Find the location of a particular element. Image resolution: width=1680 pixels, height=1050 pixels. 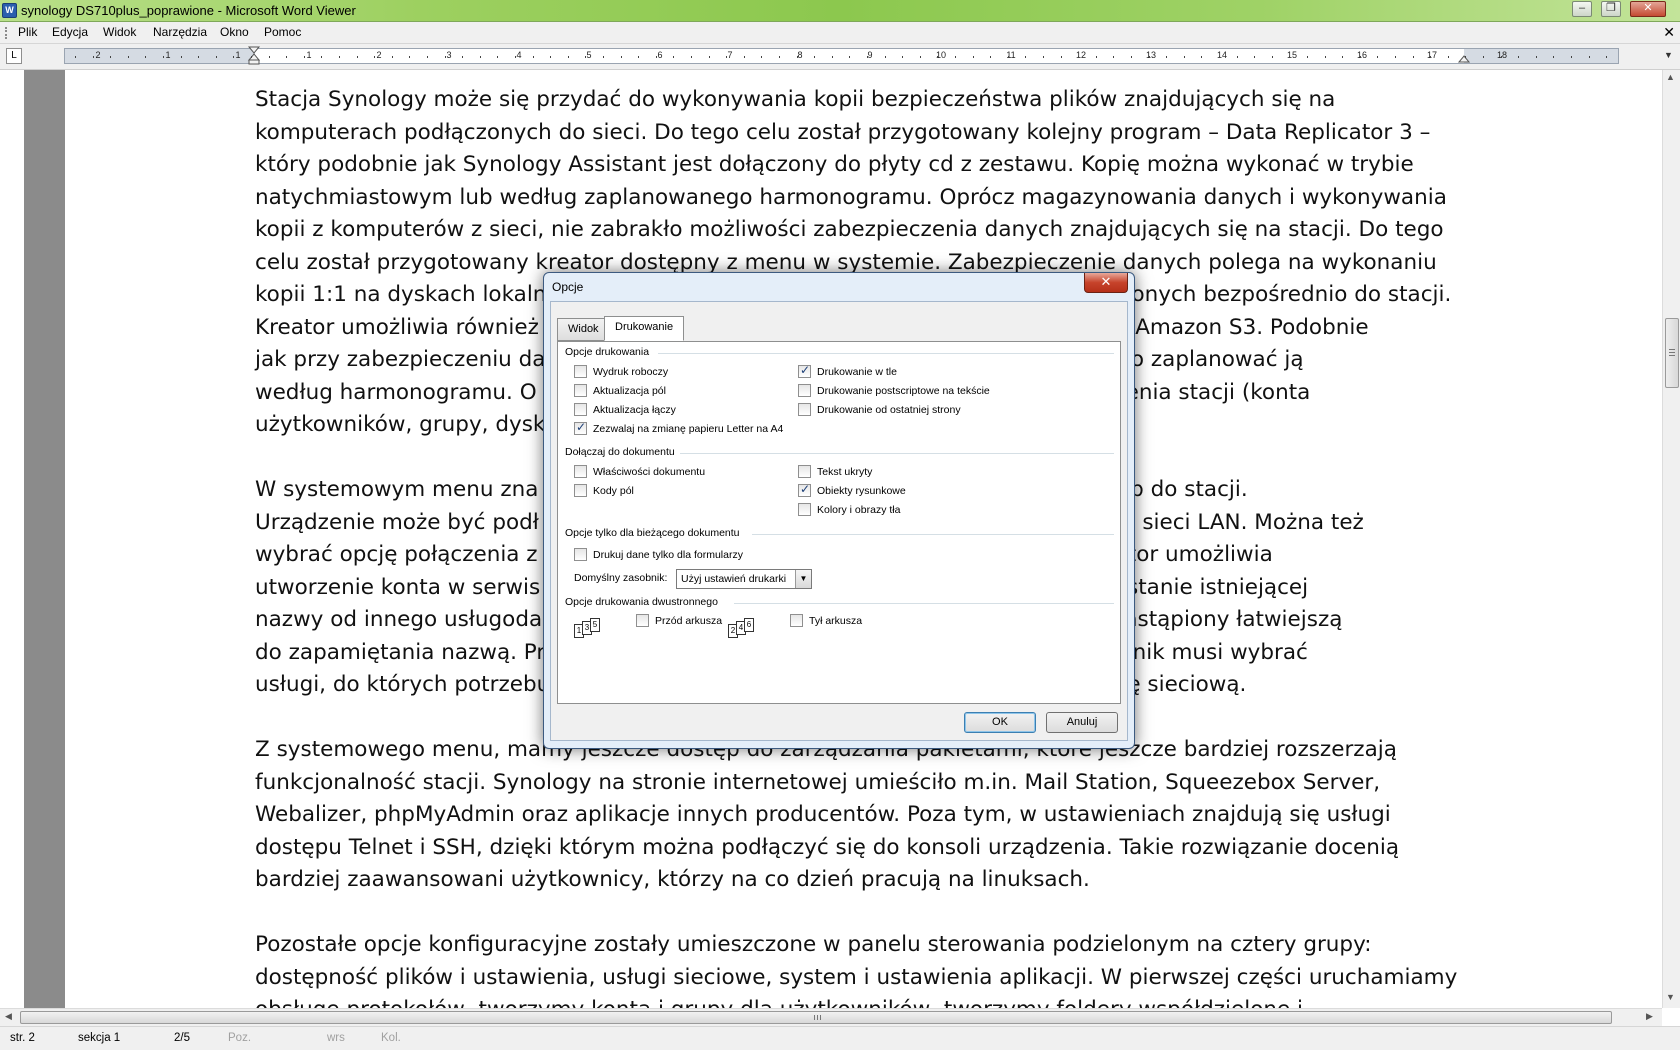

vertical-scroll-thumb is located at coordinates (1672, 353).